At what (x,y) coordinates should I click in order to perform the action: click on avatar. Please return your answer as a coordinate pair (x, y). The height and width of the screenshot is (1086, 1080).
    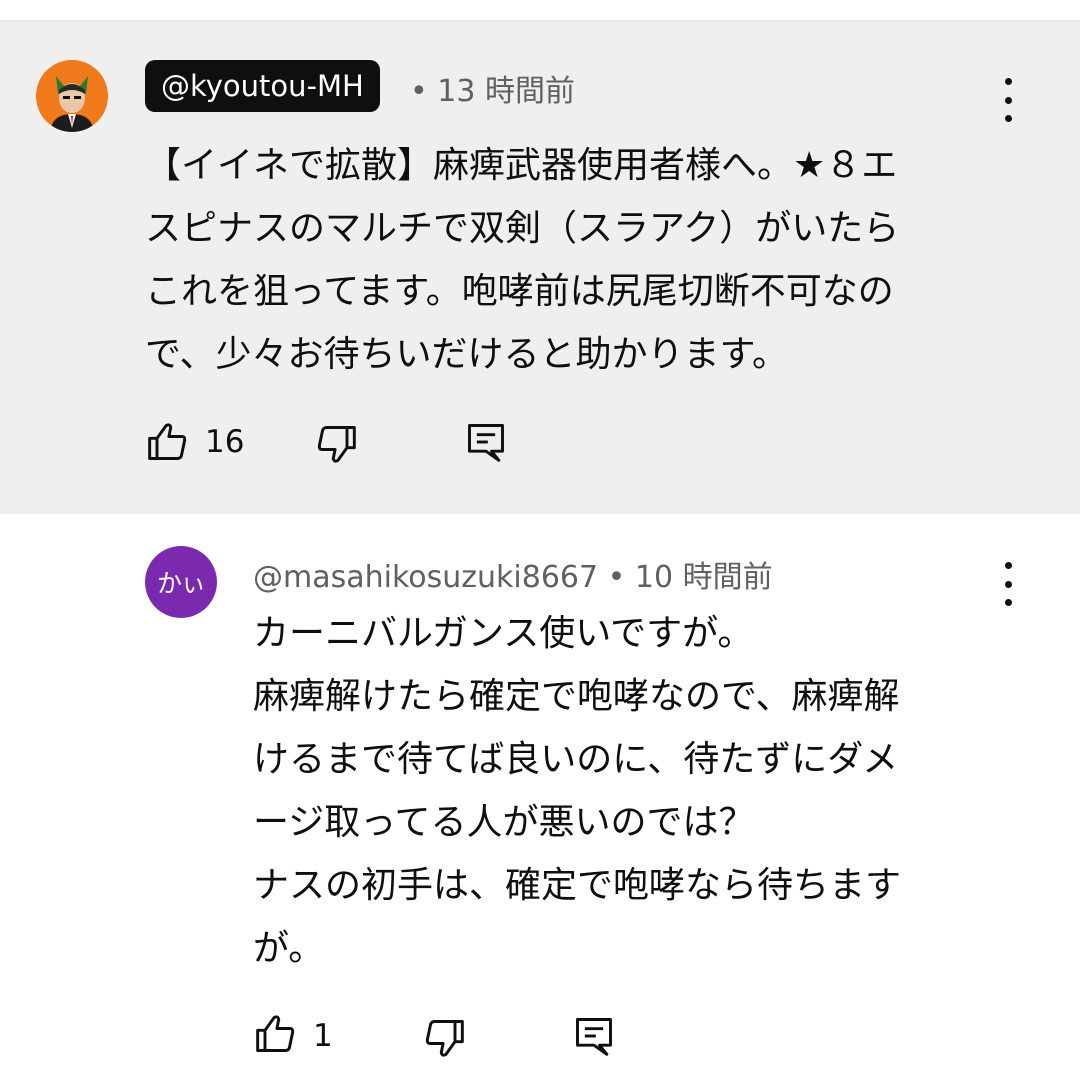
    Looking at the image, I should click on (72, 96).